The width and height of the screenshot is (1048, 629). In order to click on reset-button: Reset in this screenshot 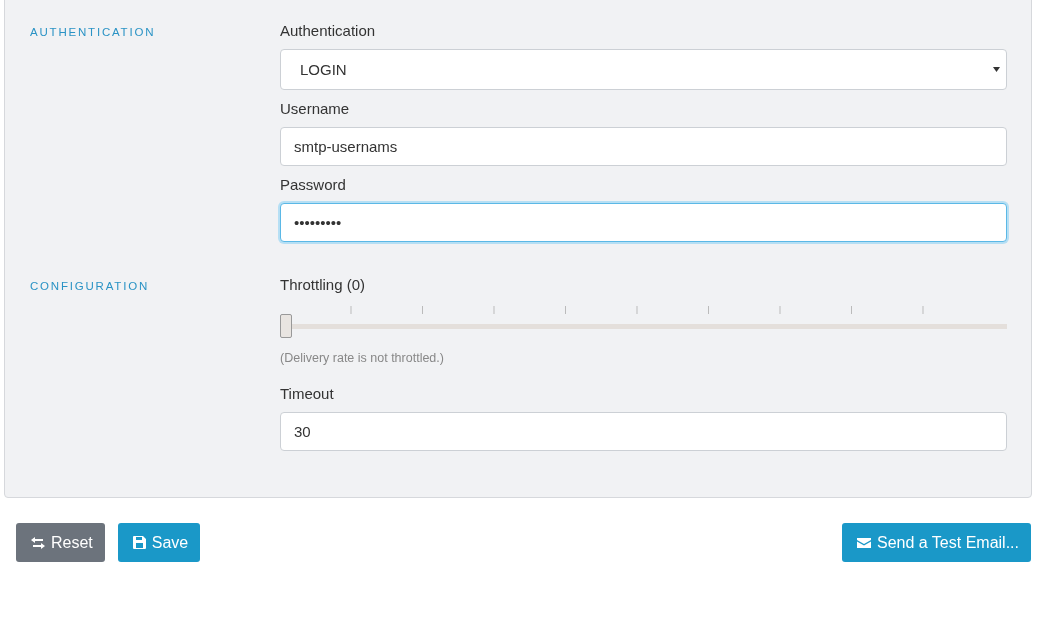, I will do `click(60, 542)`.